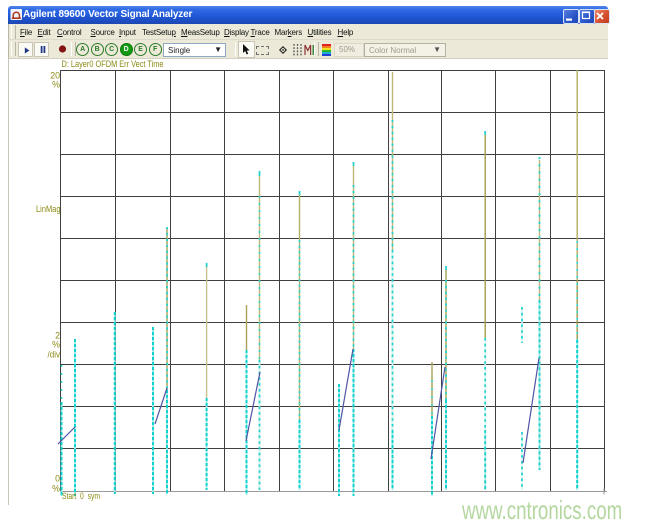 The height and width of the screenshot is (526, 646). What do you see at coordinates (113, 64) in the screenshot?
I see `svg-text: D: Layer0 OFDM Err Vect Time` at bounding box center [113, 64].